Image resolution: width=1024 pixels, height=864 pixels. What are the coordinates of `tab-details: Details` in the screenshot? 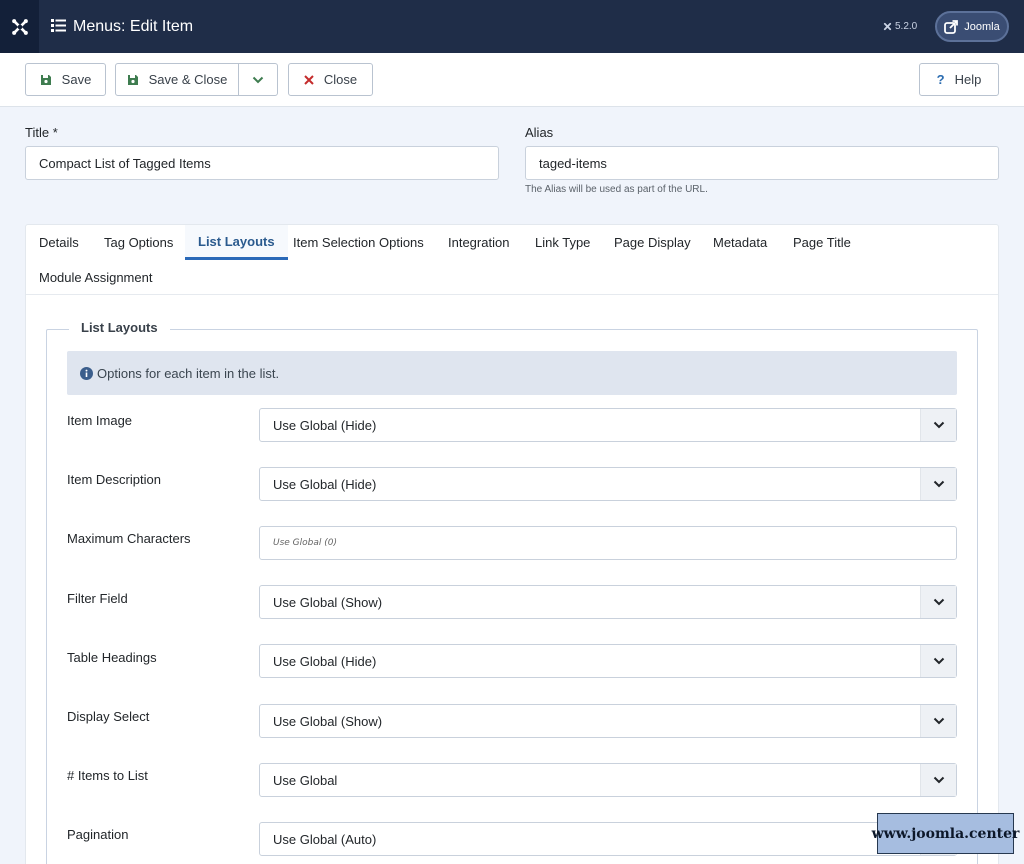 It's located at (59, 242).